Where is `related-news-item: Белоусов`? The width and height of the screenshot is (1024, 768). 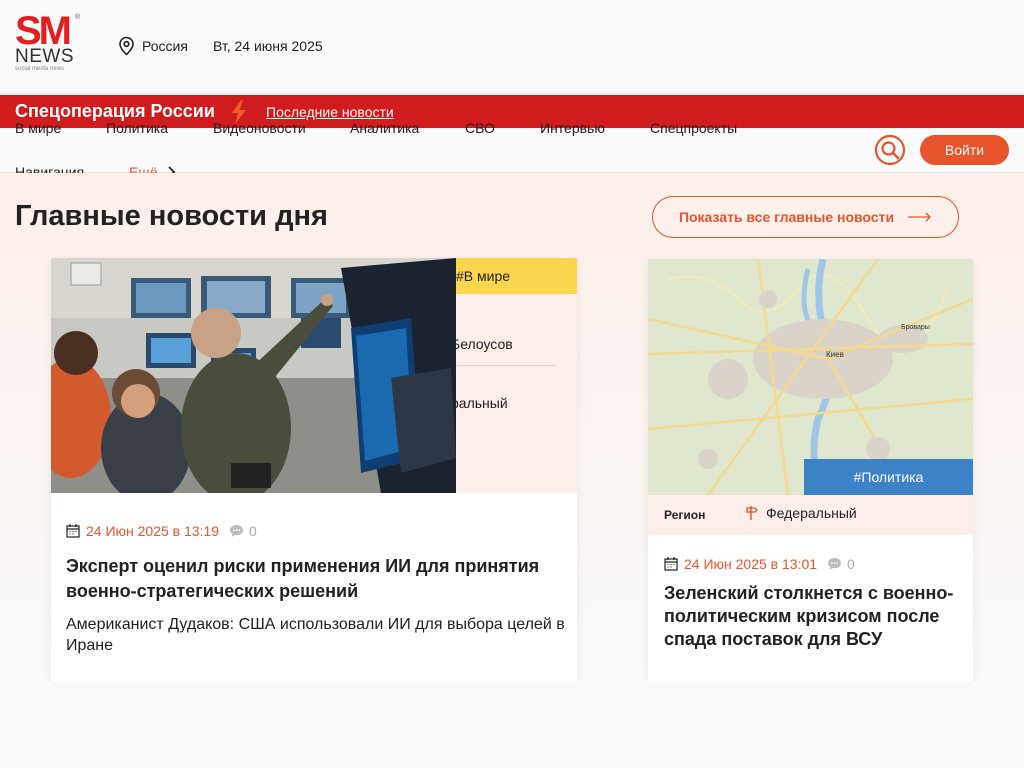 related-news-item: Белоусов is located at coordinates (484, 344).